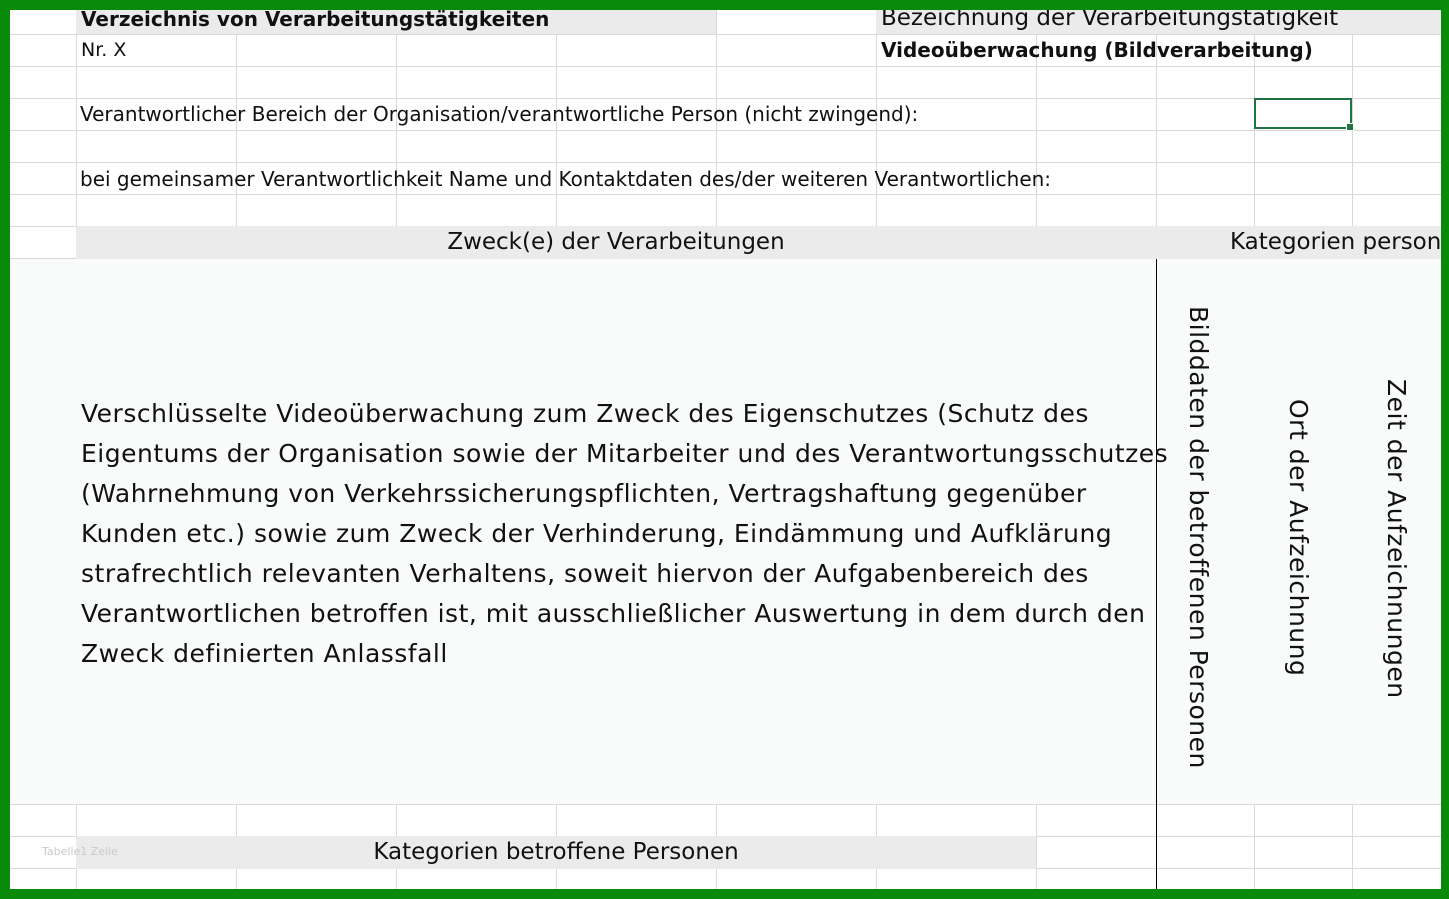 The width and height of the screenshot is (1449, 899). Describe the element at coordinates (103, 50) in the screenshot. I see `register-number: Nr. X` at that location.